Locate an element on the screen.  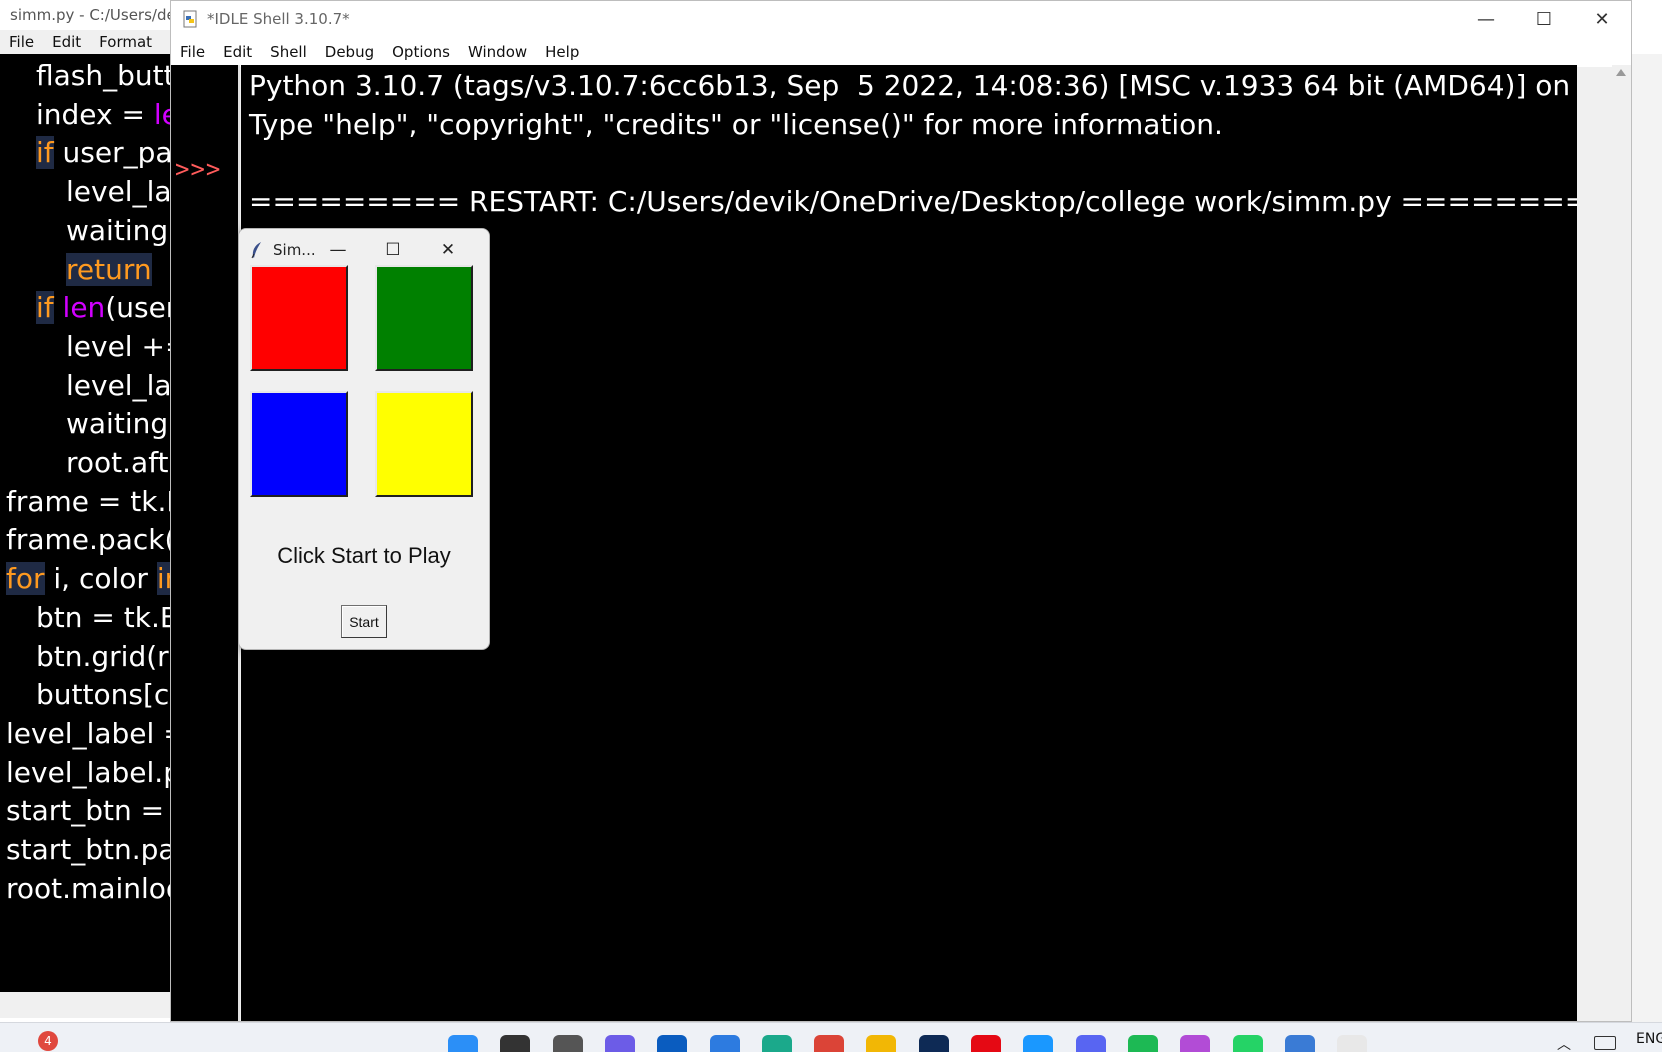
code-line: level += is located at coordinates (118, 346).